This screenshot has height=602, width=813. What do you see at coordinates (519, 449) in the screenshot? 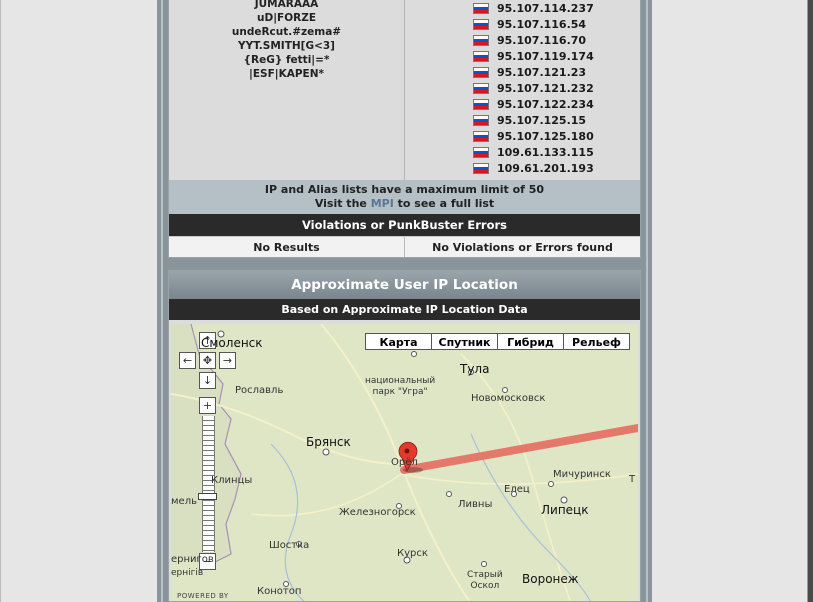
I see `route-line` at bounding box center [519, 449].